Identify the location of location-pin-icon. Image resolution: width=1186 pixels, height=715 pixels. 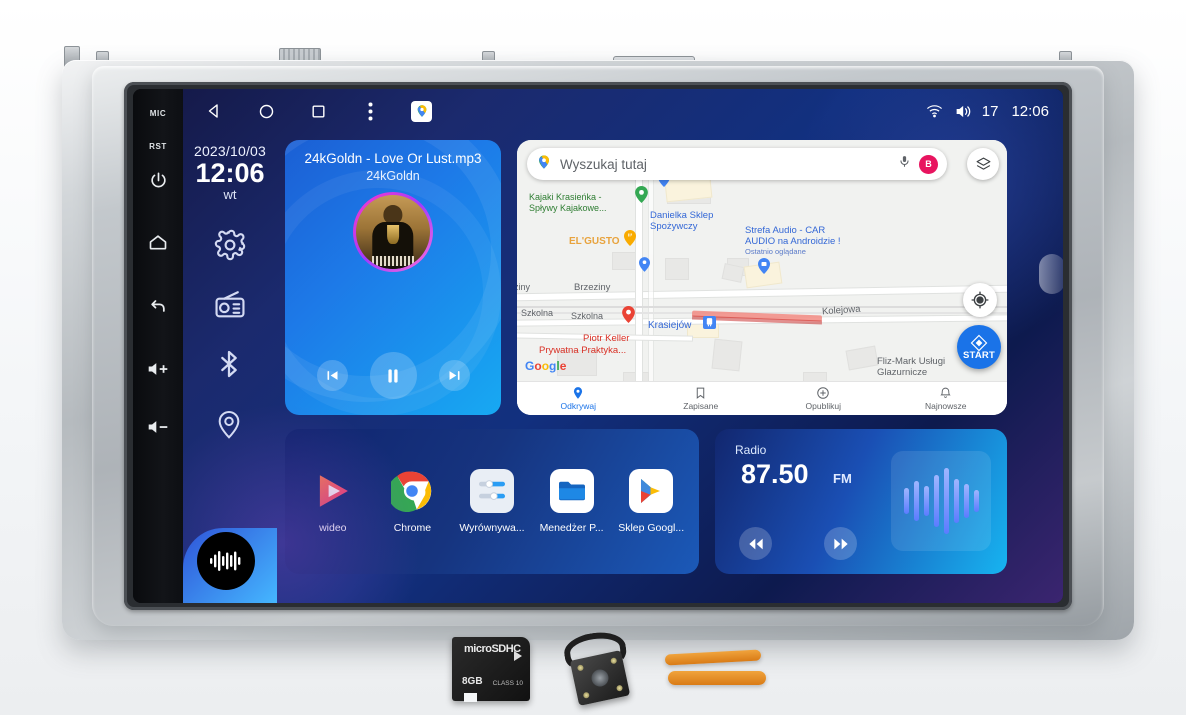
(230, 425).